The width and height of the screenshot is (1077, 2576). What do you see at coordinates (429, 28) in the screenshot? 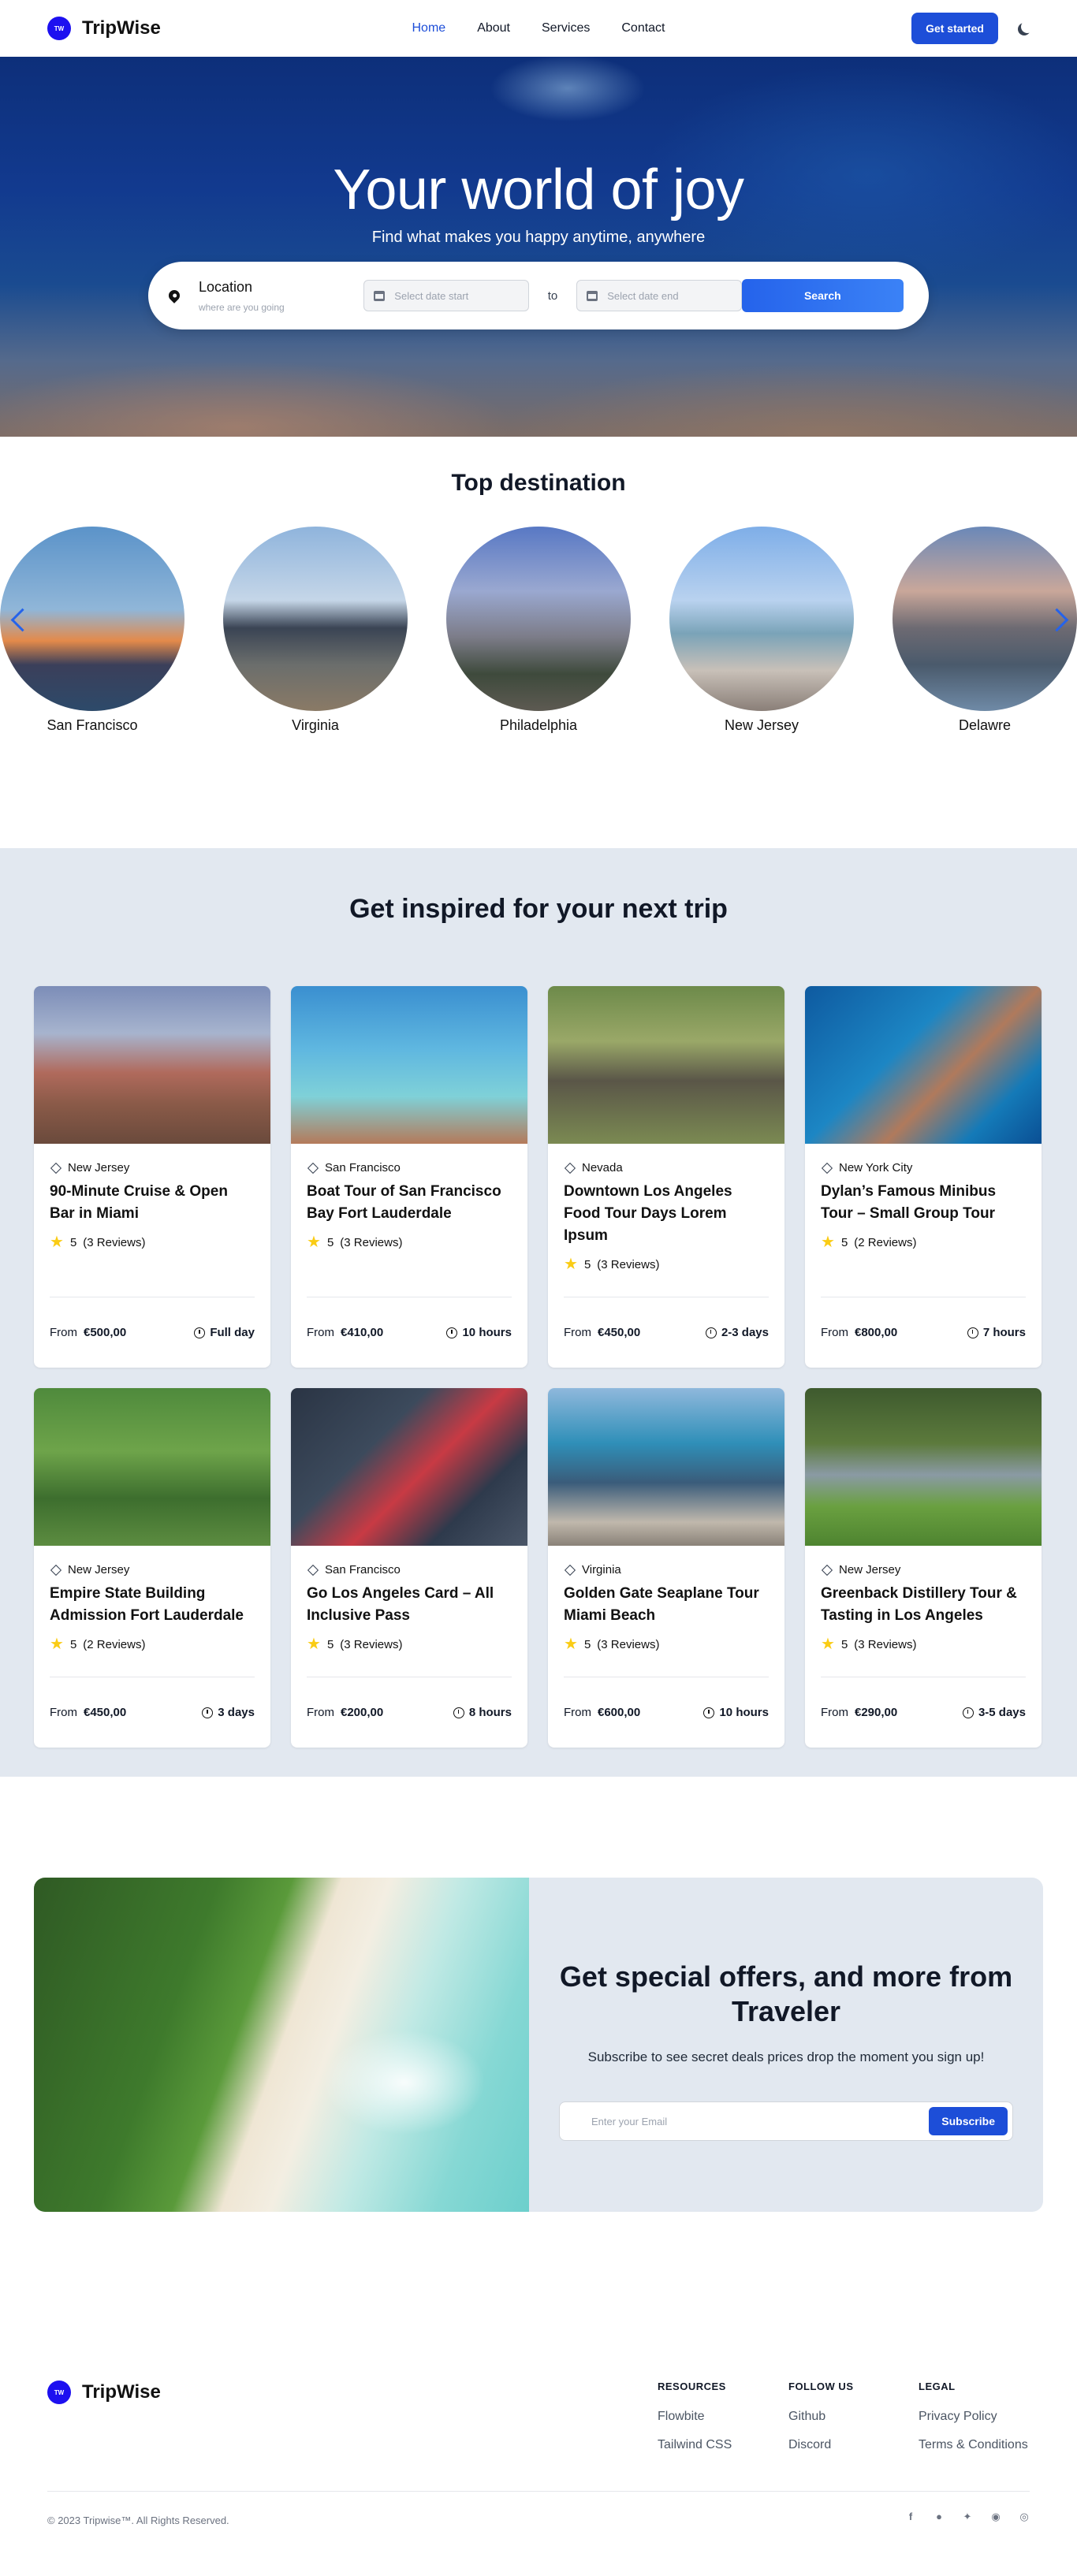
I see `nav-link-home: Home` at bounding box center [429, 28].